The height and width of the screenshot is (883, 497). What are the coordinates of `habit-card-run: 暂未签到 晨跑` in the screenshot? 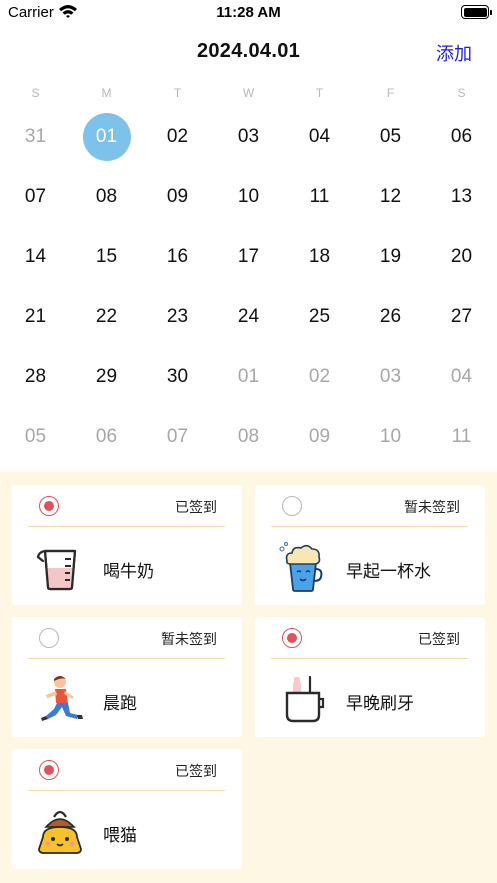 It's located at (127, 677).